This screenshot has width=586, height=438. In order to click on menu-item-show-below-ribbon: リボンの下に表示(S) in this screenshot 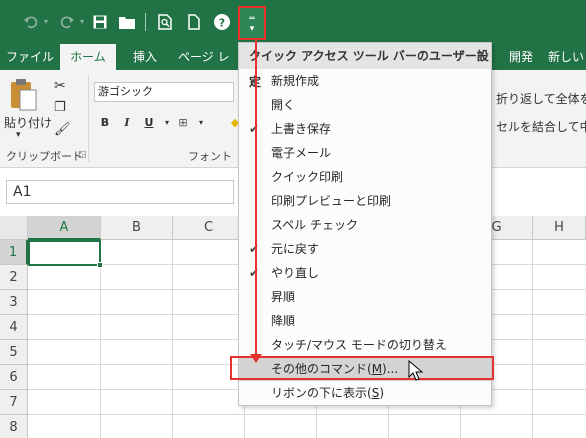, I will do `click(365, 393)`.